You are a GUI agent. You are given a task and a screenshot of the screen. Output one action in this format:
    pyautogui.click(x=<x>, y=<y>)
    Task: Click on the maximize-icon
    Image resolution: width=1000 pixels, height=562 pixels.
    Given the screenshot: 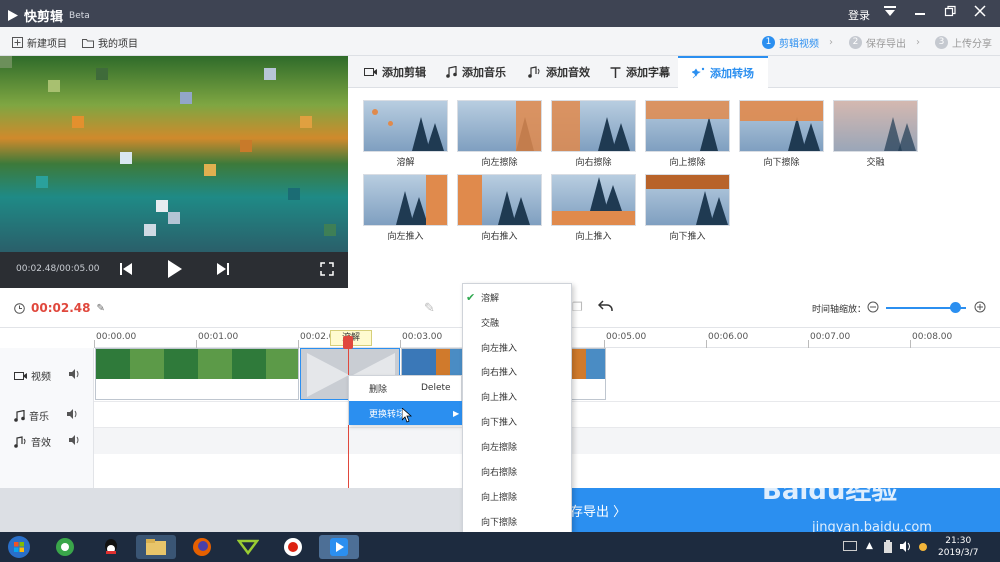 What is the action you would take?
    pyautogui.click(x=950, y=13)
    